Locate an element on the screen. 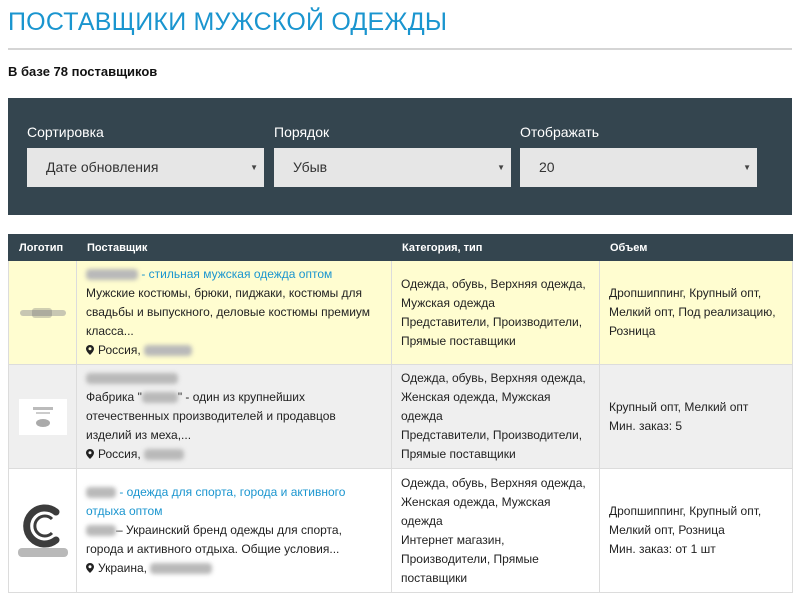 Image resolution: width=800 pixels, height=596 pixels. title-divider is located at coordinates (400, 49).